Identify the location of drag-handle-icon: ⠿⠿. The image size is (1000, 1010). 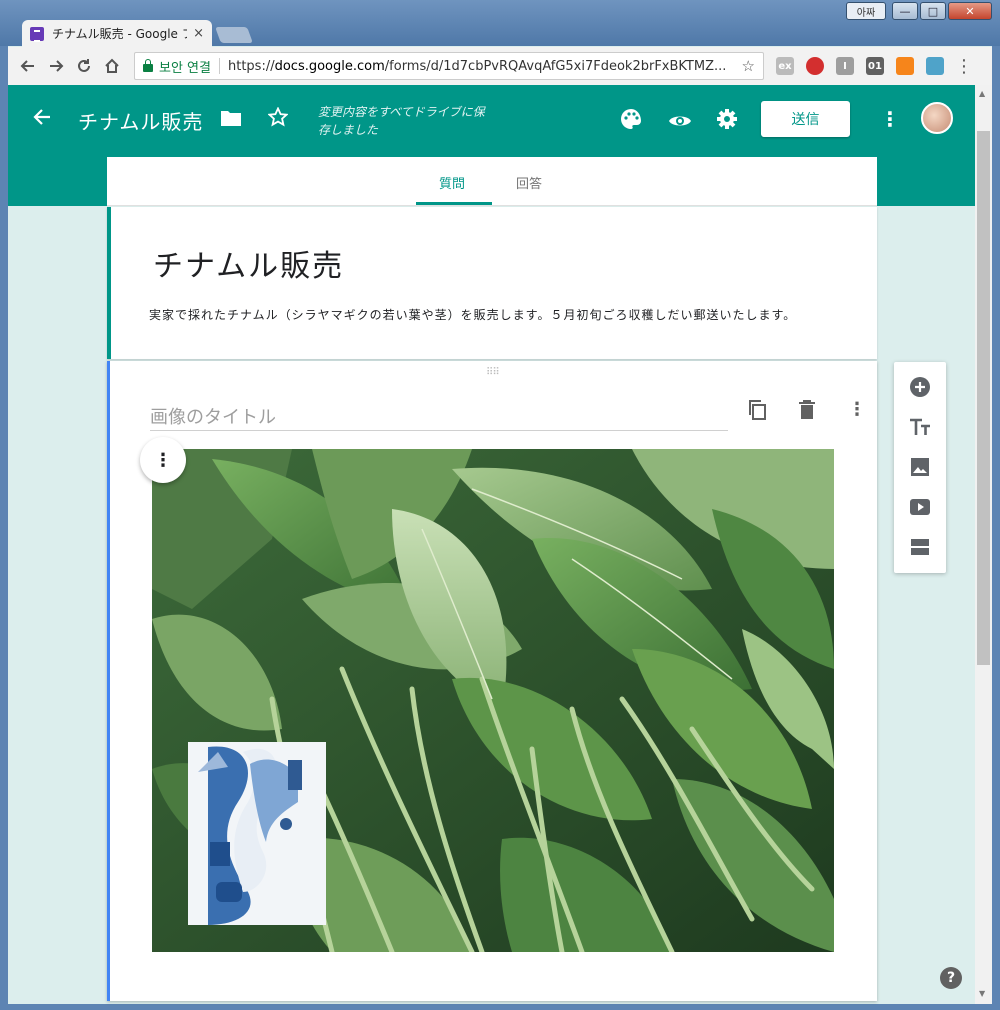
(493, 372).